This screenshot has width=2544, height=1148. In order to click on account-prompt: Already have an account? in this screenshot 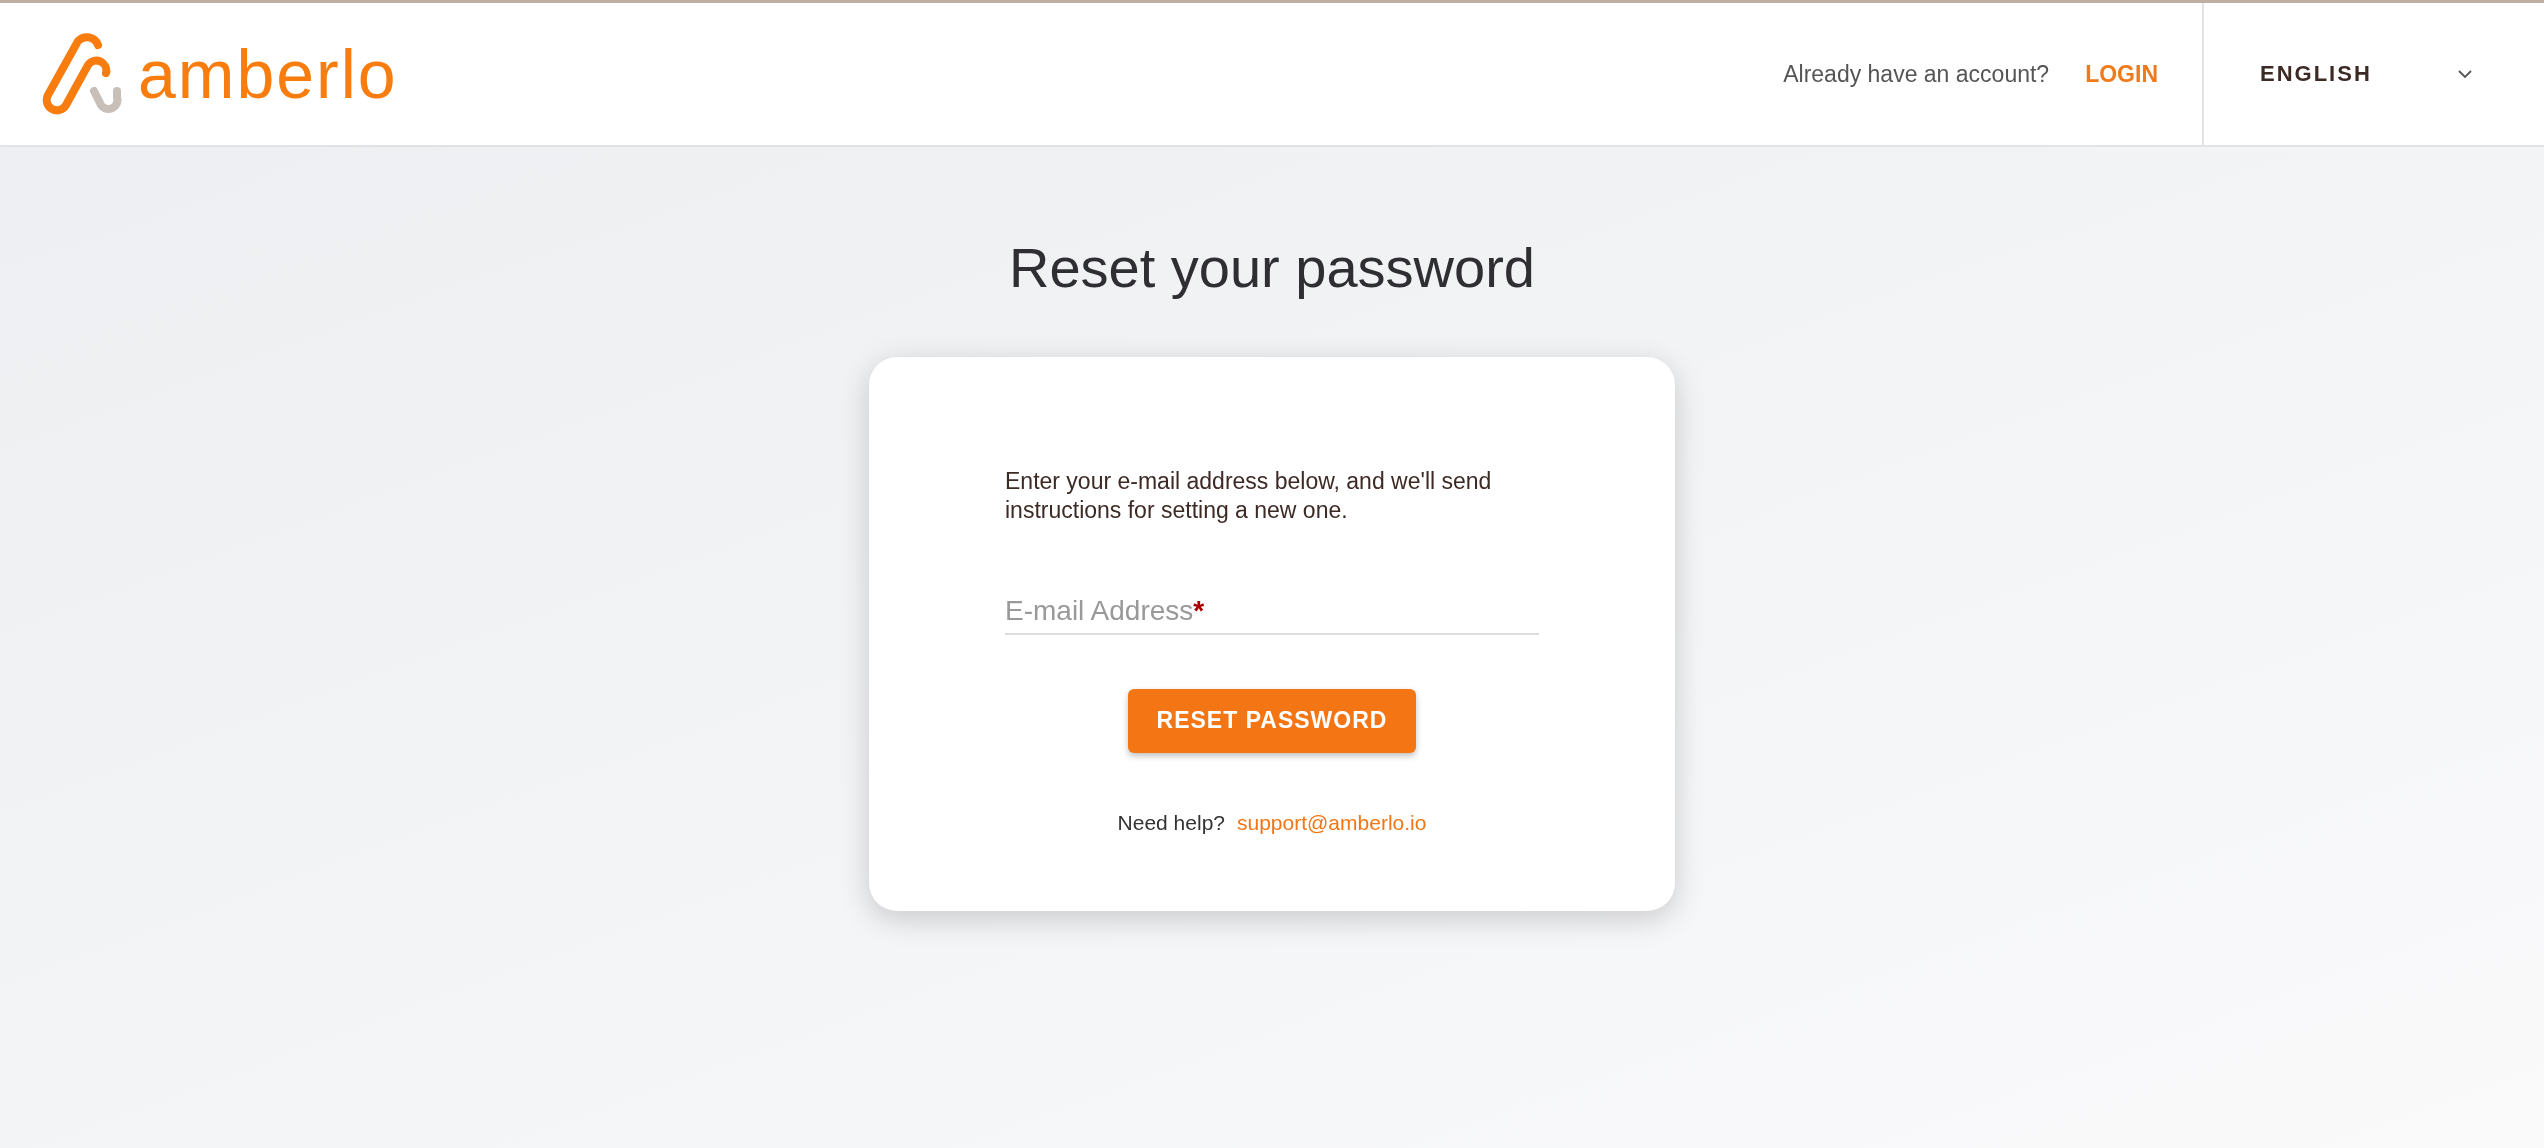, I will do `click(1916, 74)`.